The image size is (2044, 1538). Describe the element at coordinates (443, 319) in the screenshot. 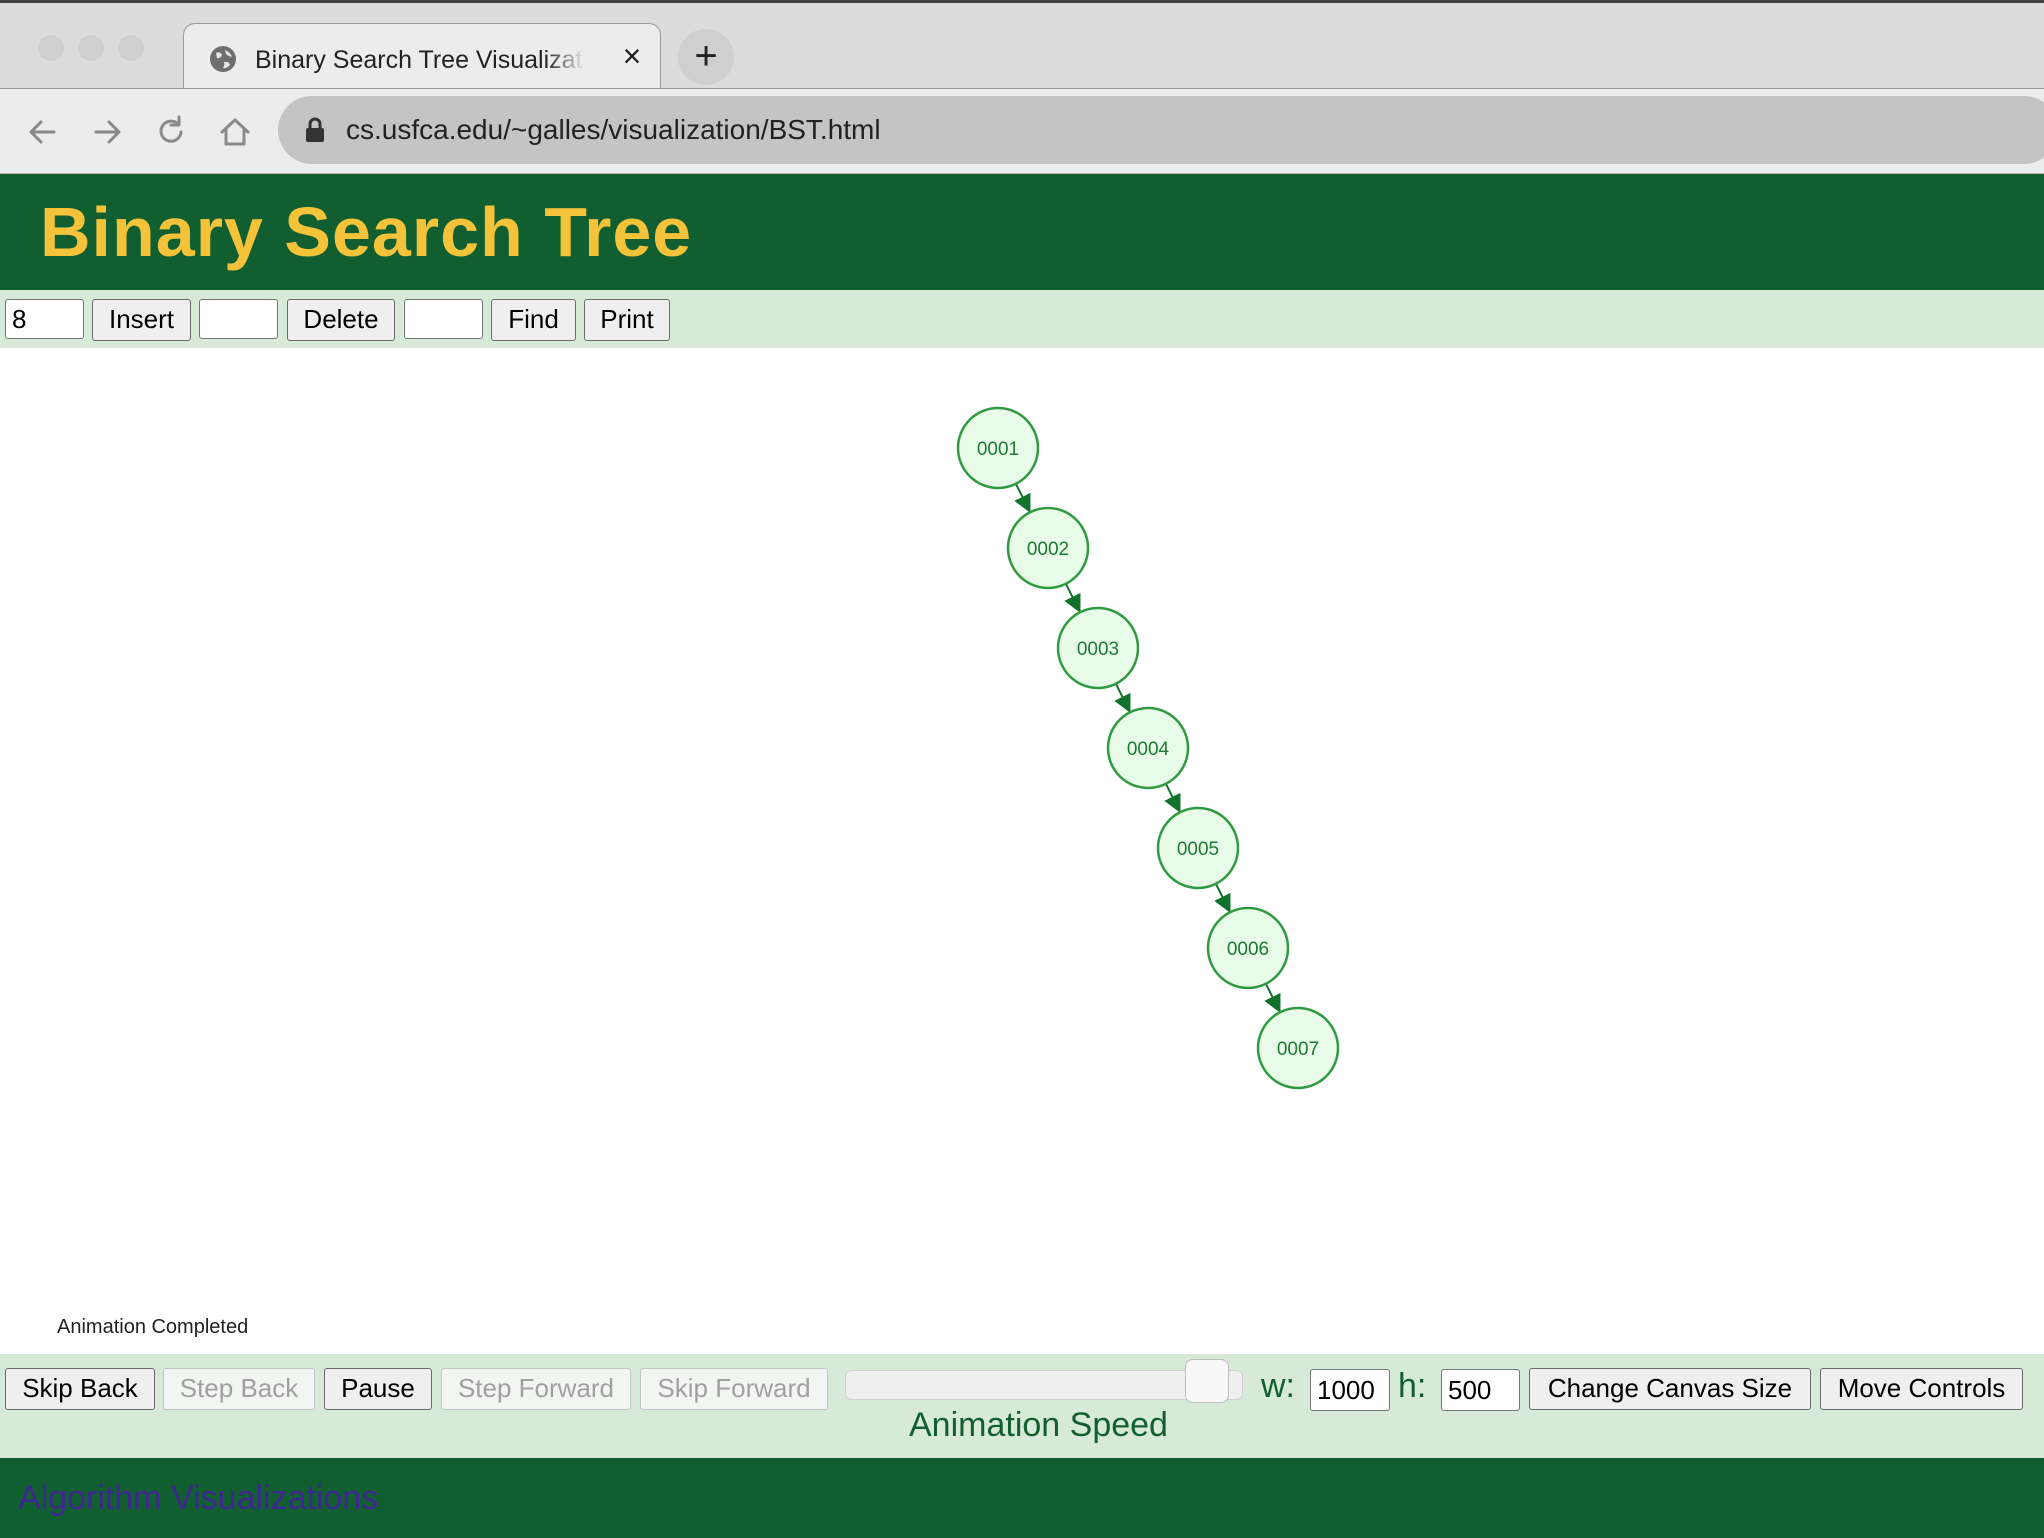

I see `find-value-input` at that location.